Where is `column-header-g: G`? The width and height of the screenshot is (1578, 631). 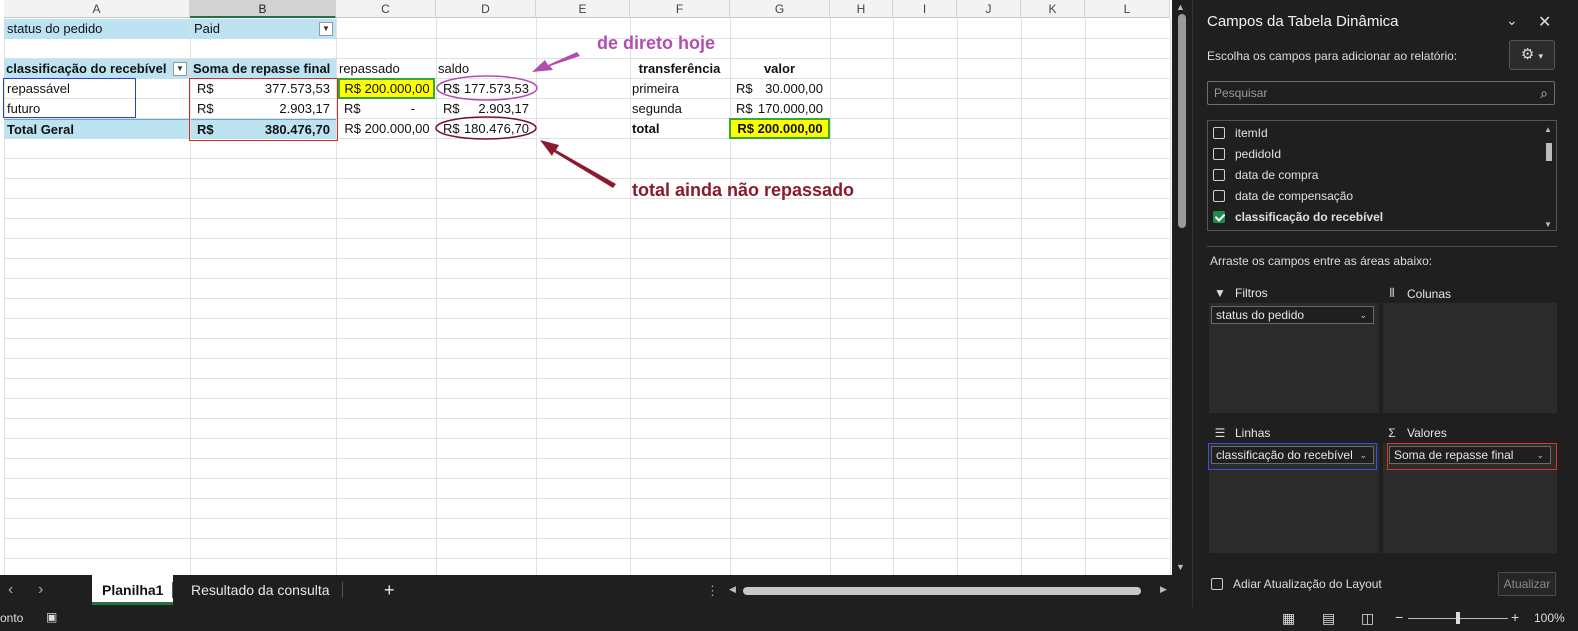
column-header-g: G is located at coordinates (780, 9).